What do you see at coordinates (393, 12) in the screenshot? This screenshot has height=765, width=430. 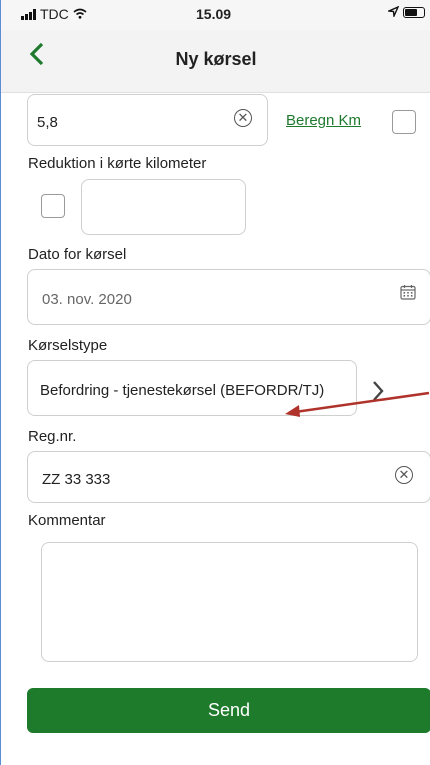 I see `location-icon` at bounding box center [393, 12].